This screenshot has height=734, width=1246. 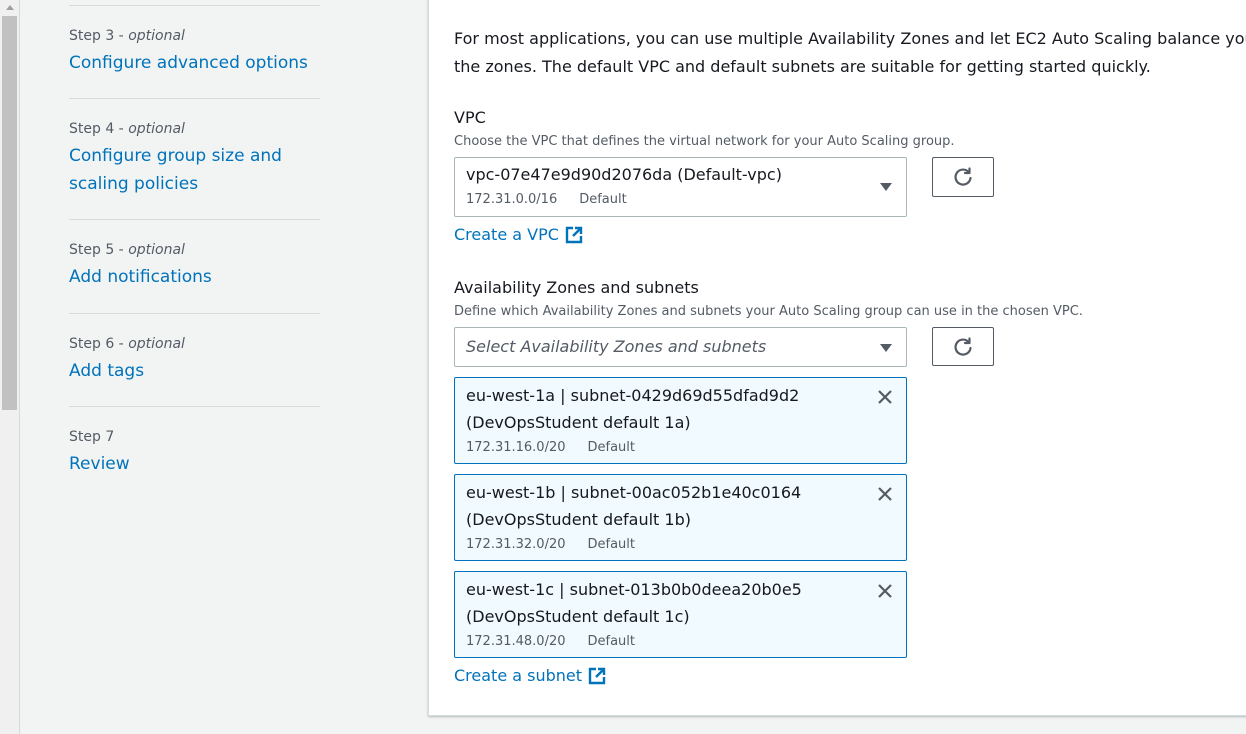 I want to click on vpc-refresh-button, so click(x=963, y=177).